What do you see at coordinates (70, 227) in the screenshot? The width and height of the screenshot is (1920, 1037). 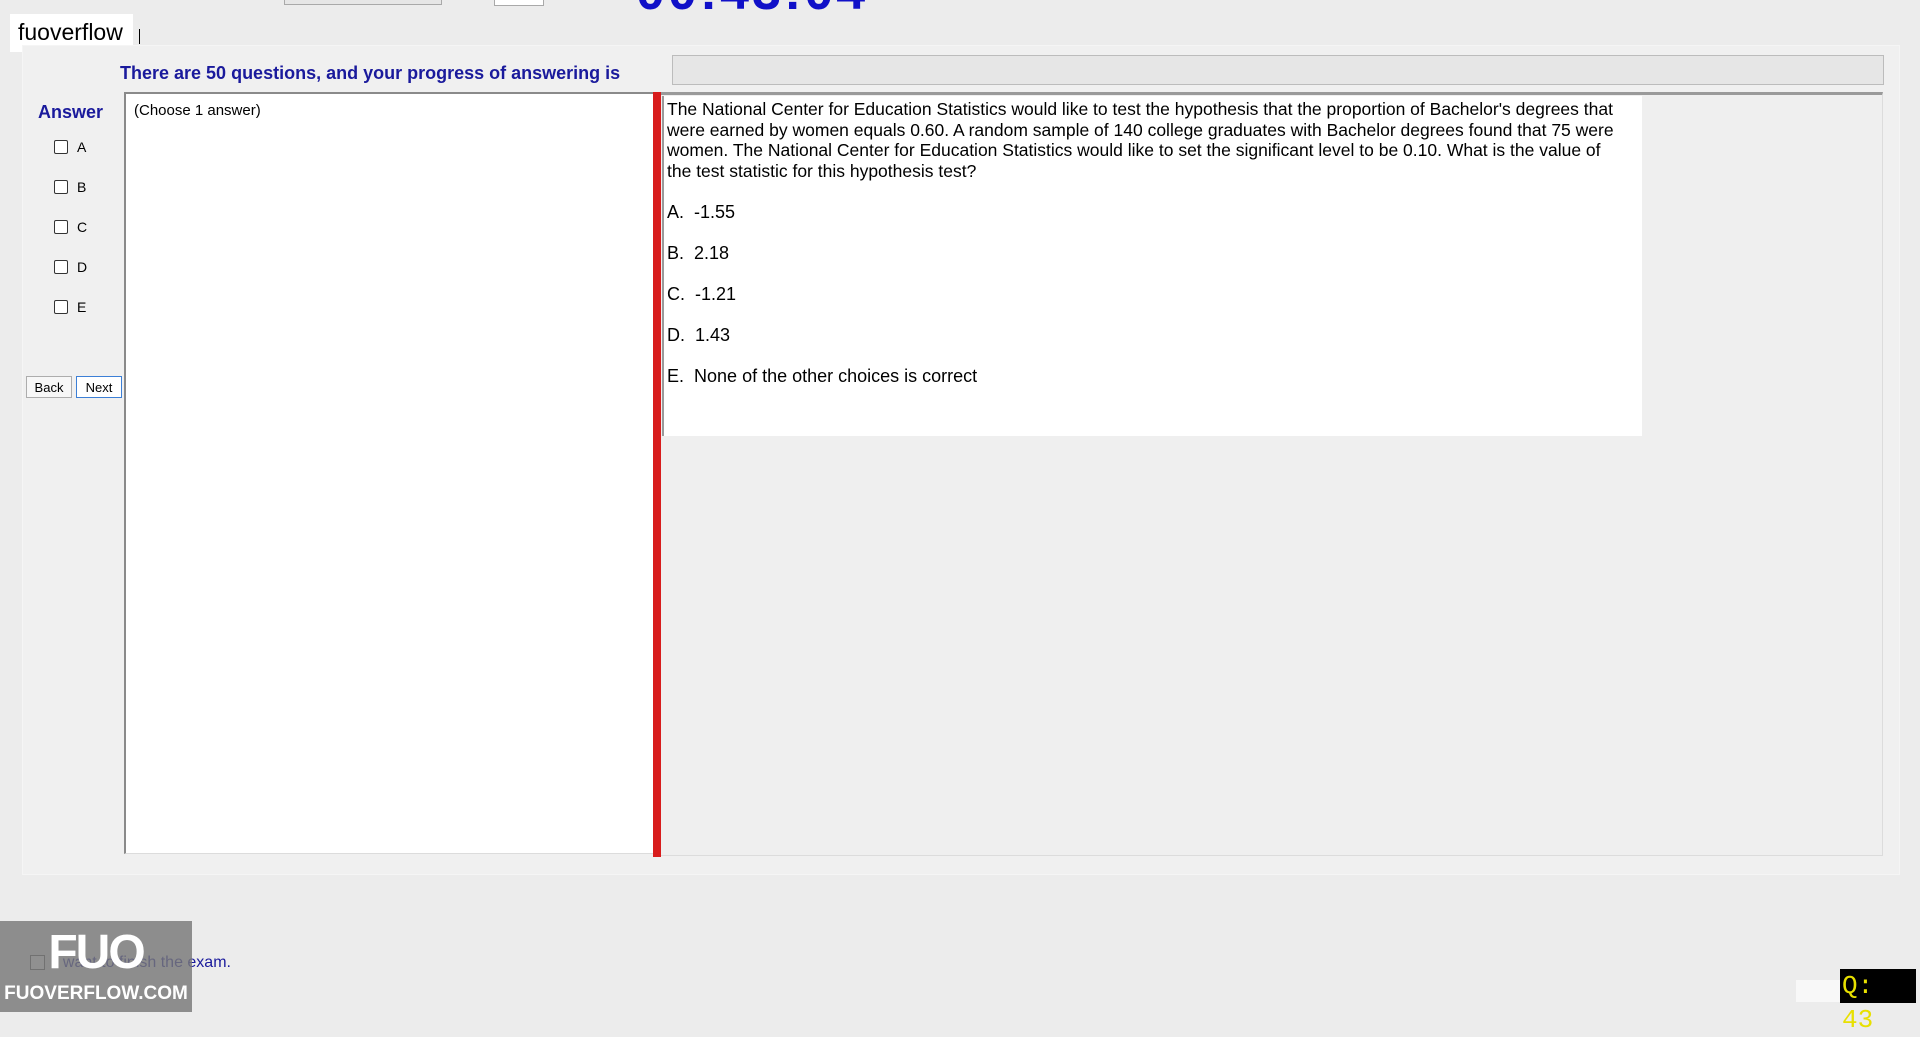 I see `answer-option-c: C` at bounding box center [70, 227].